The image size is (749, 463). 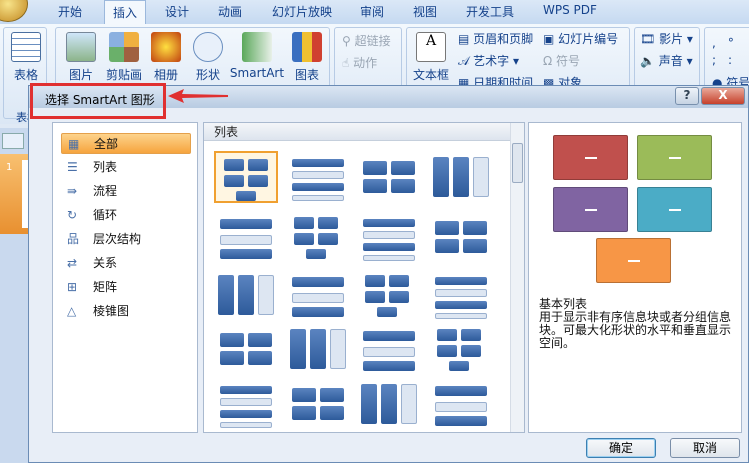 What do you see at coordinates (105, 167) in the screenshot?
I see `category-label: 列表` at bounding box center [105, 167].